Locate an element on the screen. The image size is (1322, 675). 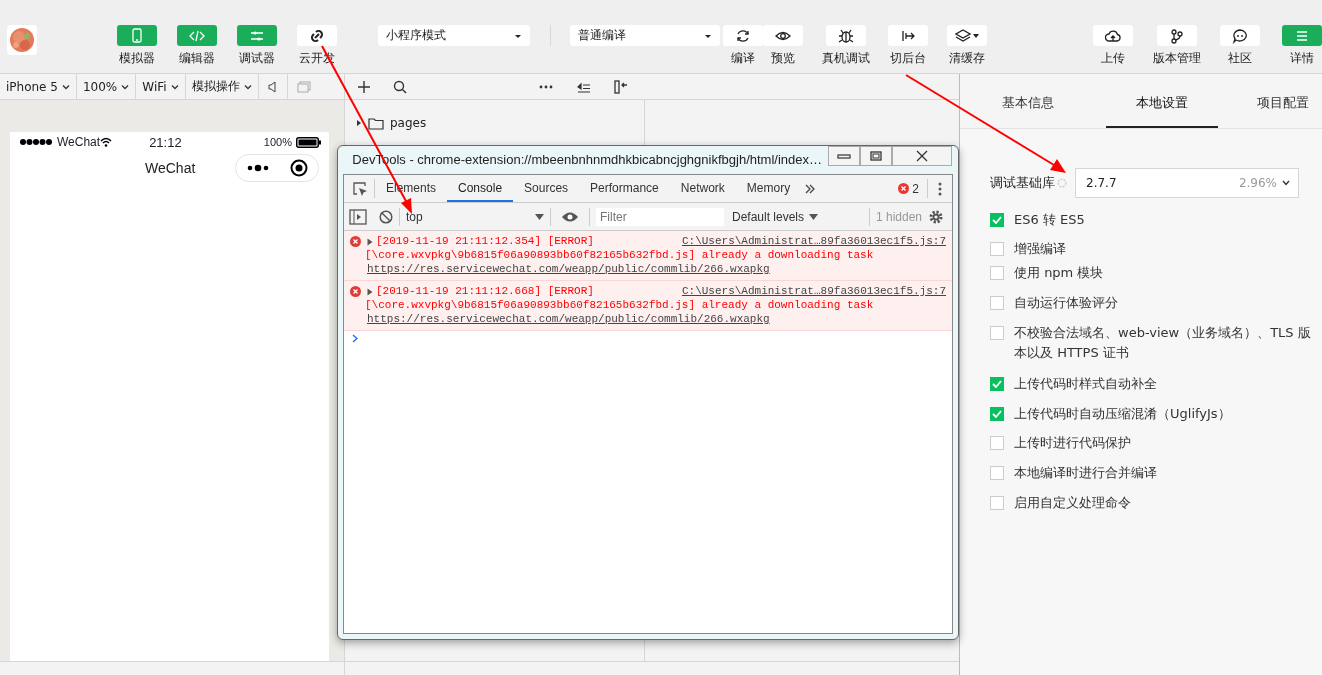
minimize-button is located at coordinates (844, 156).